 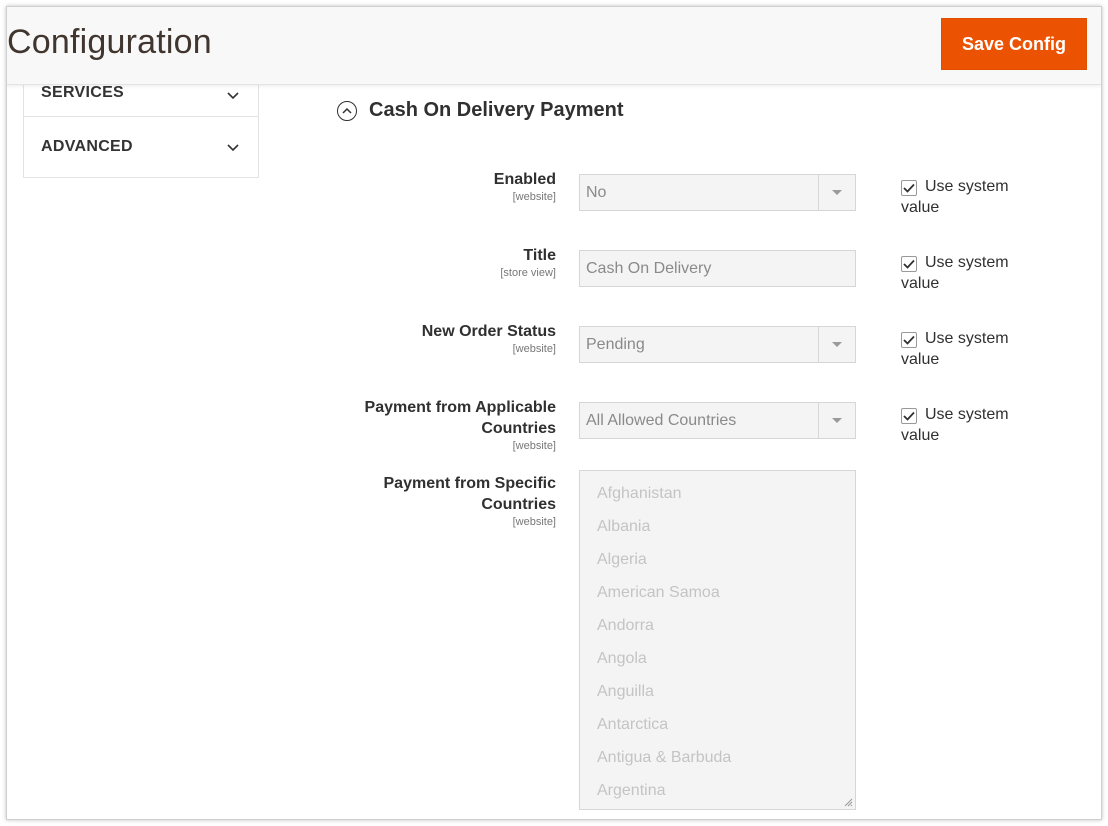 I want to click on sidebar-item-label: SERVICES, so click(x=83, y=93).